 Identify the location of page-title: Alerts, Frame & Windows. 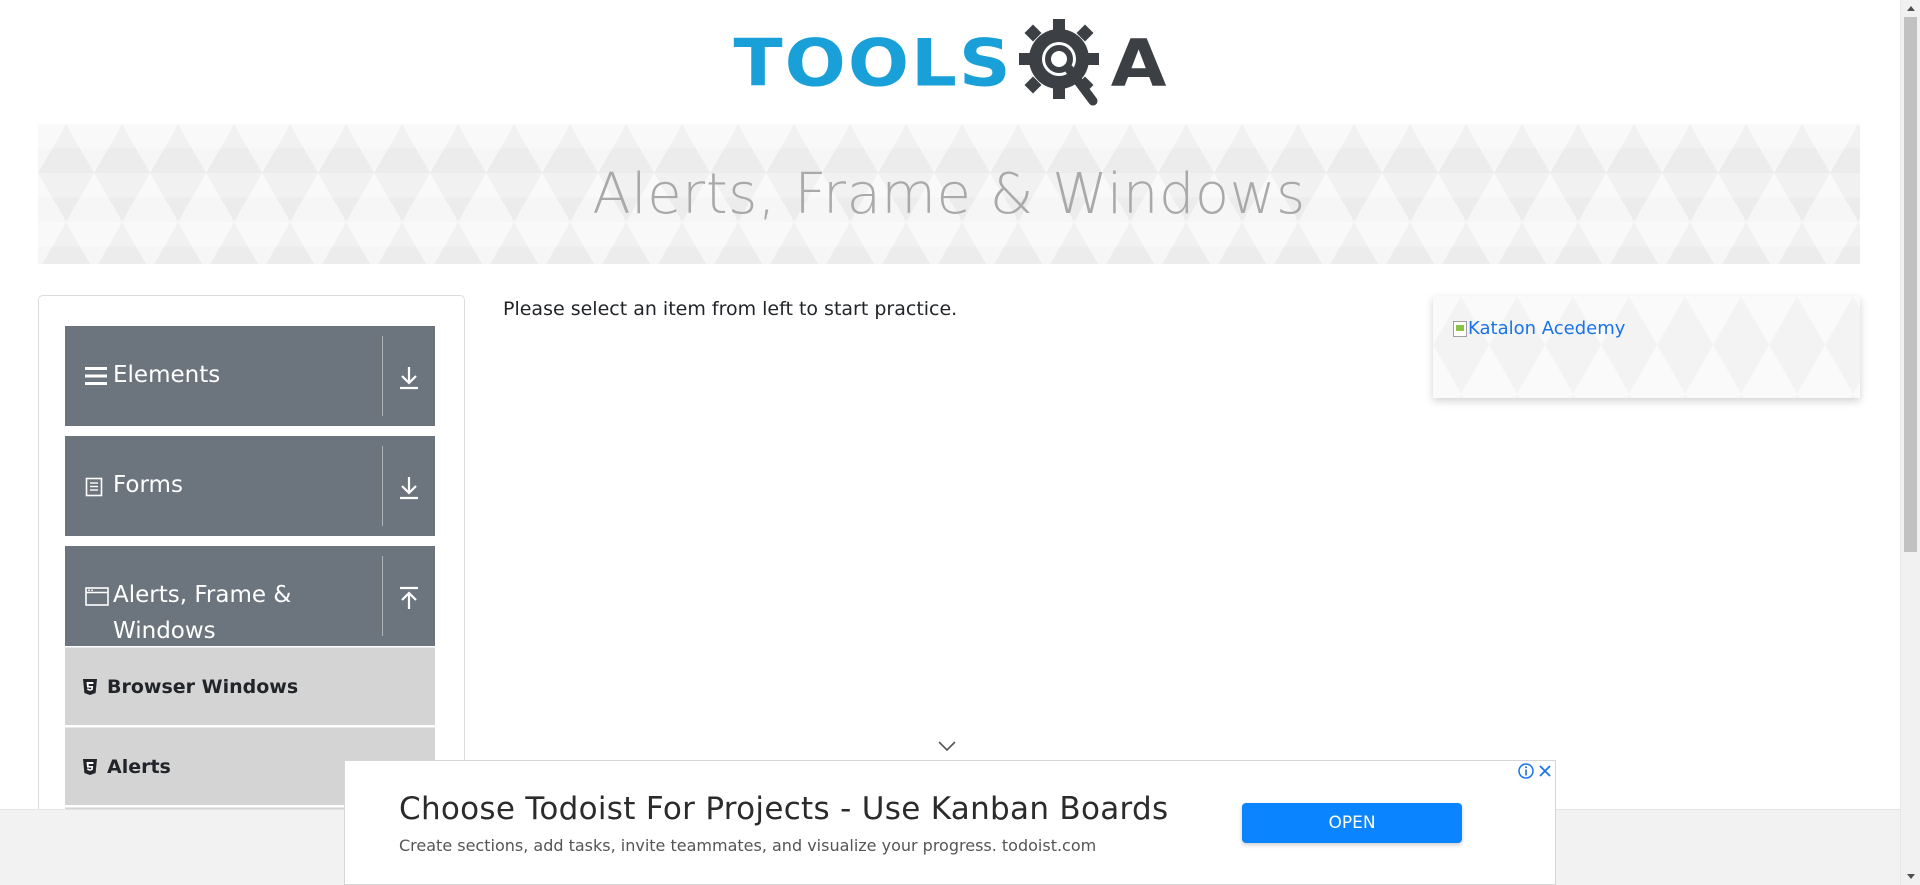
(949, 194).